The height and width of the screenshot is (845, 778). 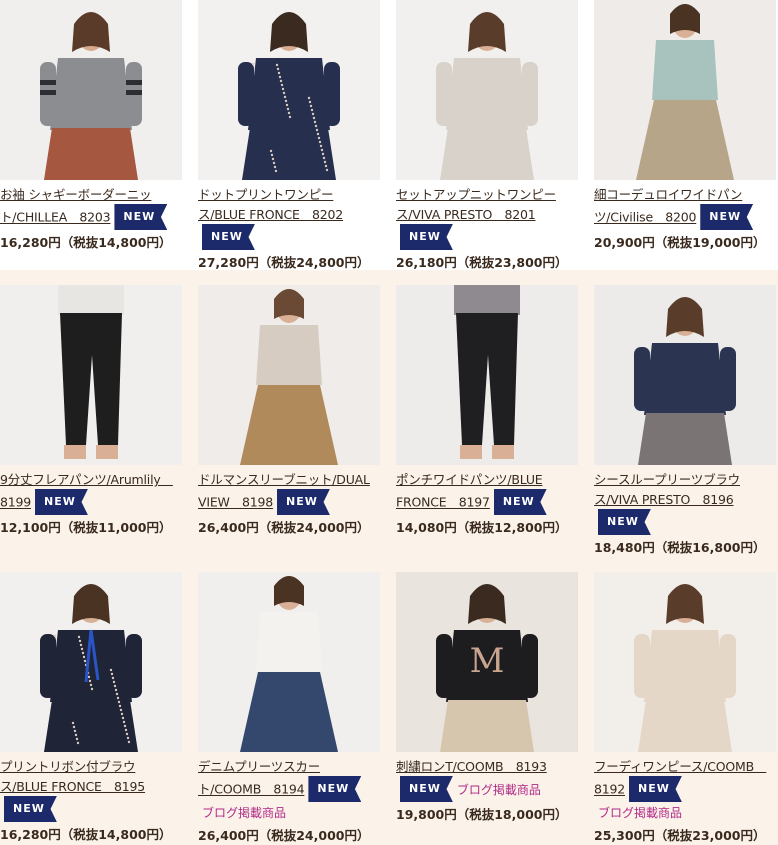 I want to click on product-name-link: ス/VIVA PRESTO 8196, so click(x=664, y=499).